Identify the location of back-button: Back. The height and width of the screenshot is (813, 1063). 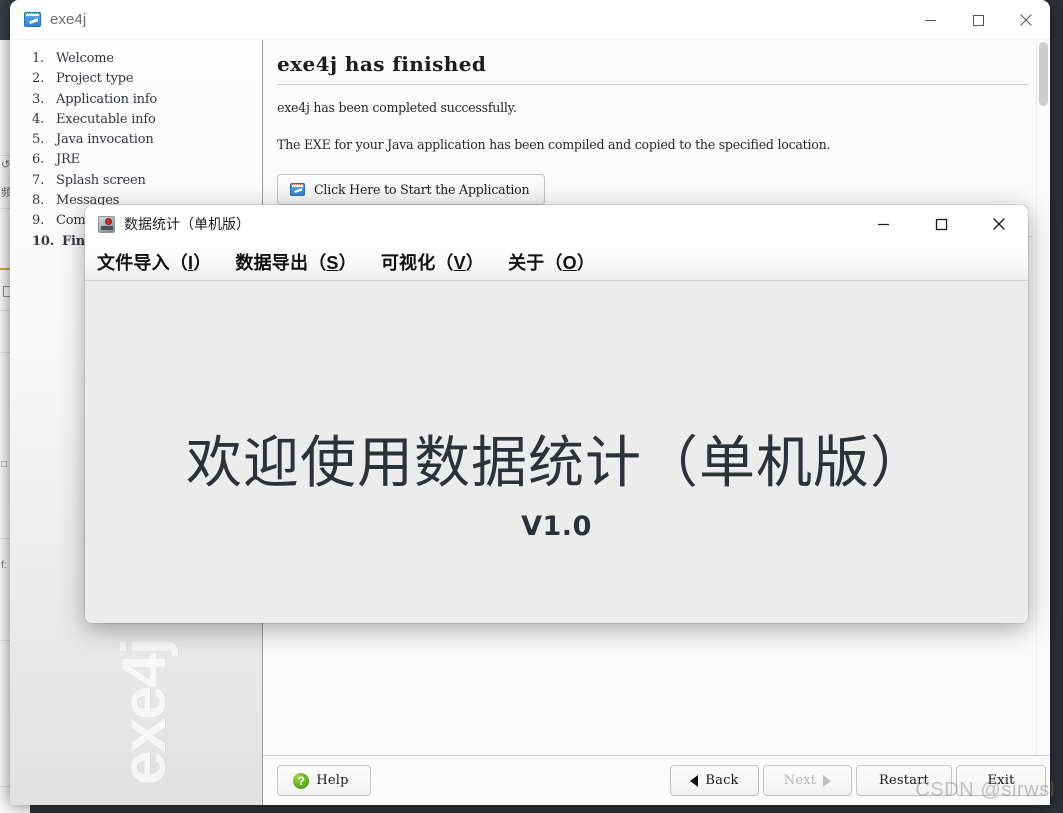
(714, 780).